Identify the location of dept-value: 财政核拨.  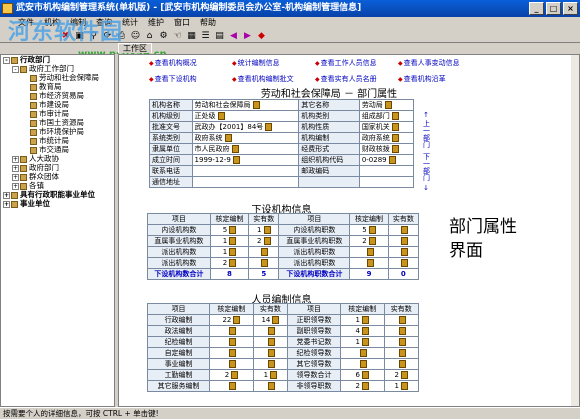
(386, 149).